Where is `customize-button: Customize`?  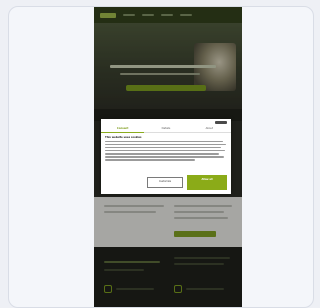 customize-button: Customize is located at coordinates (165, 182).